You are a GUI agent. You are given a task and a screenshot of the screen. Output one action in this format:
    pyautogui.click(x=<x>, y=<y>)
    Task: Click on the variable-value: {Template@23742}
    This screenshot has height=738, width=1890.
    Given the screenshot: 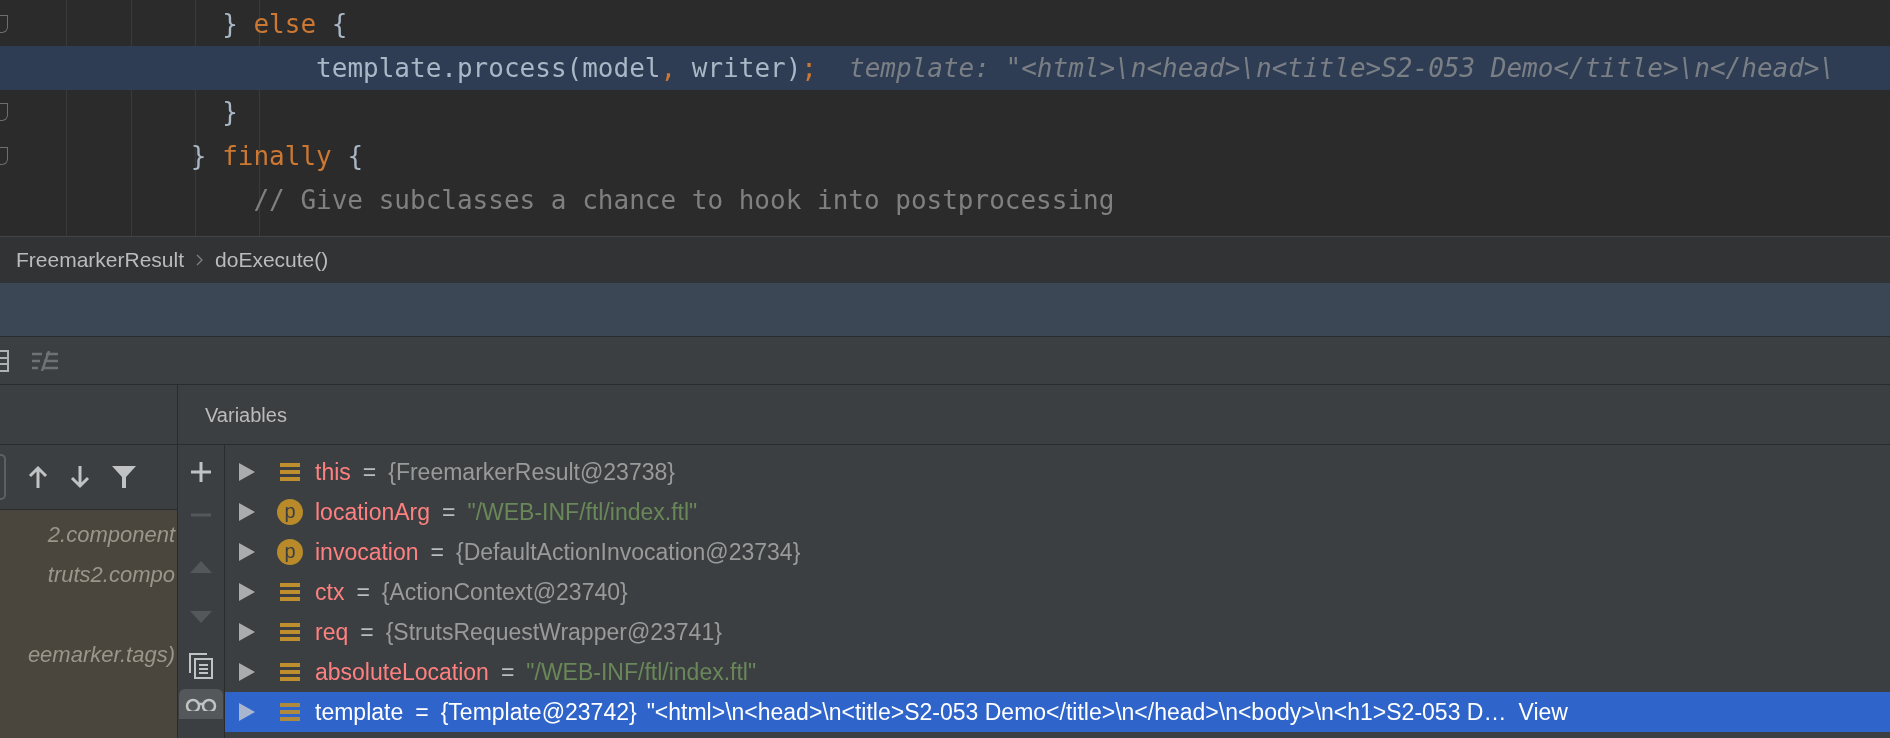 What is the action you would take?
    pyautogui.click(x=538, y=712)
    